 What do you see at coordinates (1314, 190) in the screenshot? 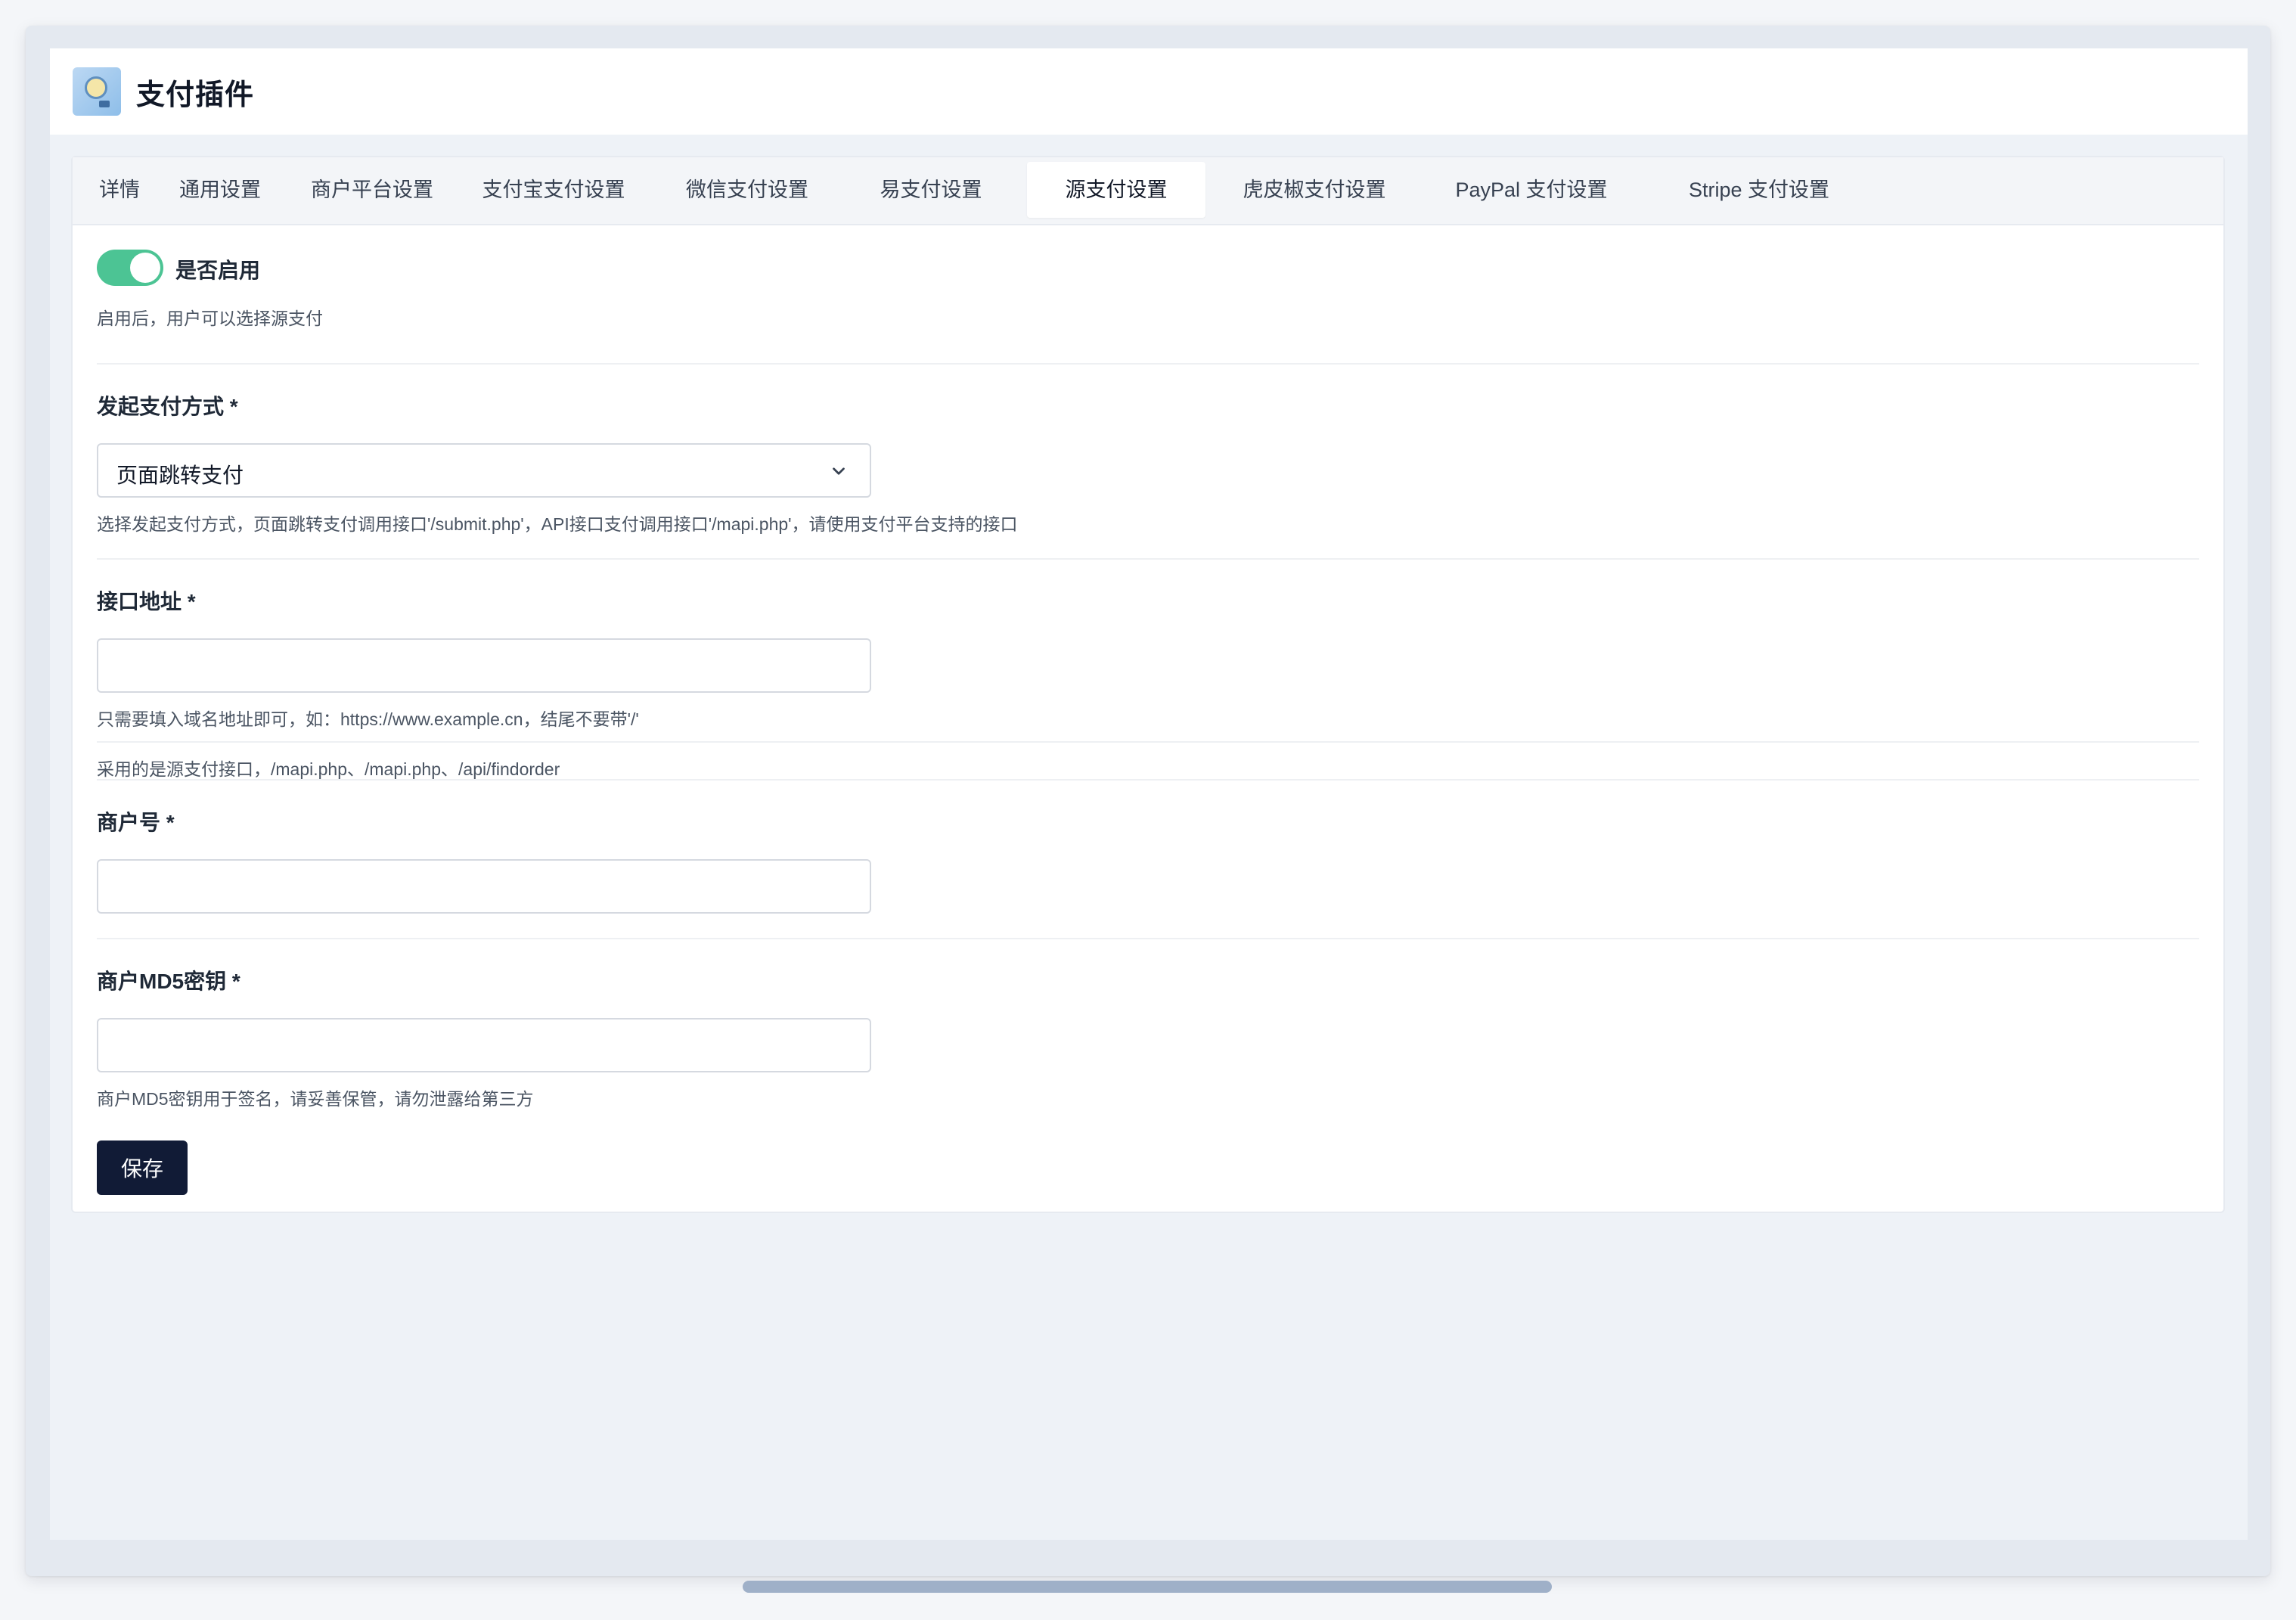
I see `tab-xunhupay-settings: 虎皮椒支付设置` at bounding box center [1314, 190].